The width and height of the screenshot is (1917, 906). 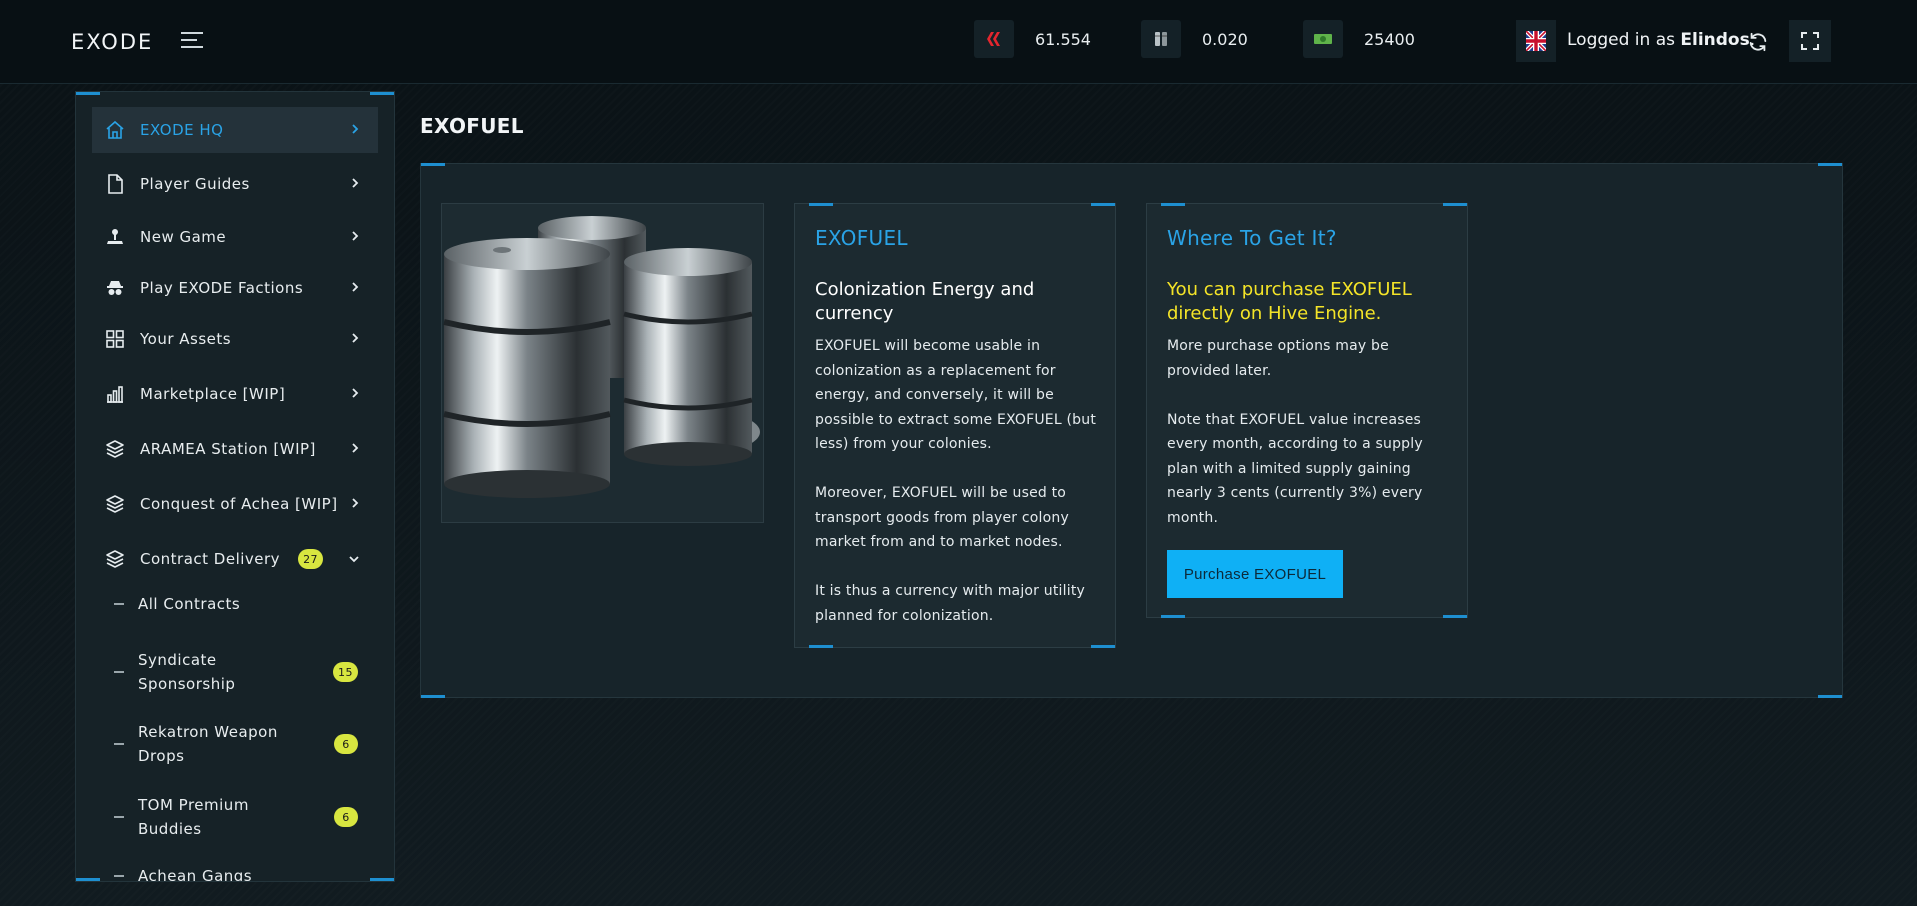 What do you see at coordinates (925, 301) in the screenshot?
I see `info-card-subtitle: Colonization Energy and currency` at bounding box center [925, 301].